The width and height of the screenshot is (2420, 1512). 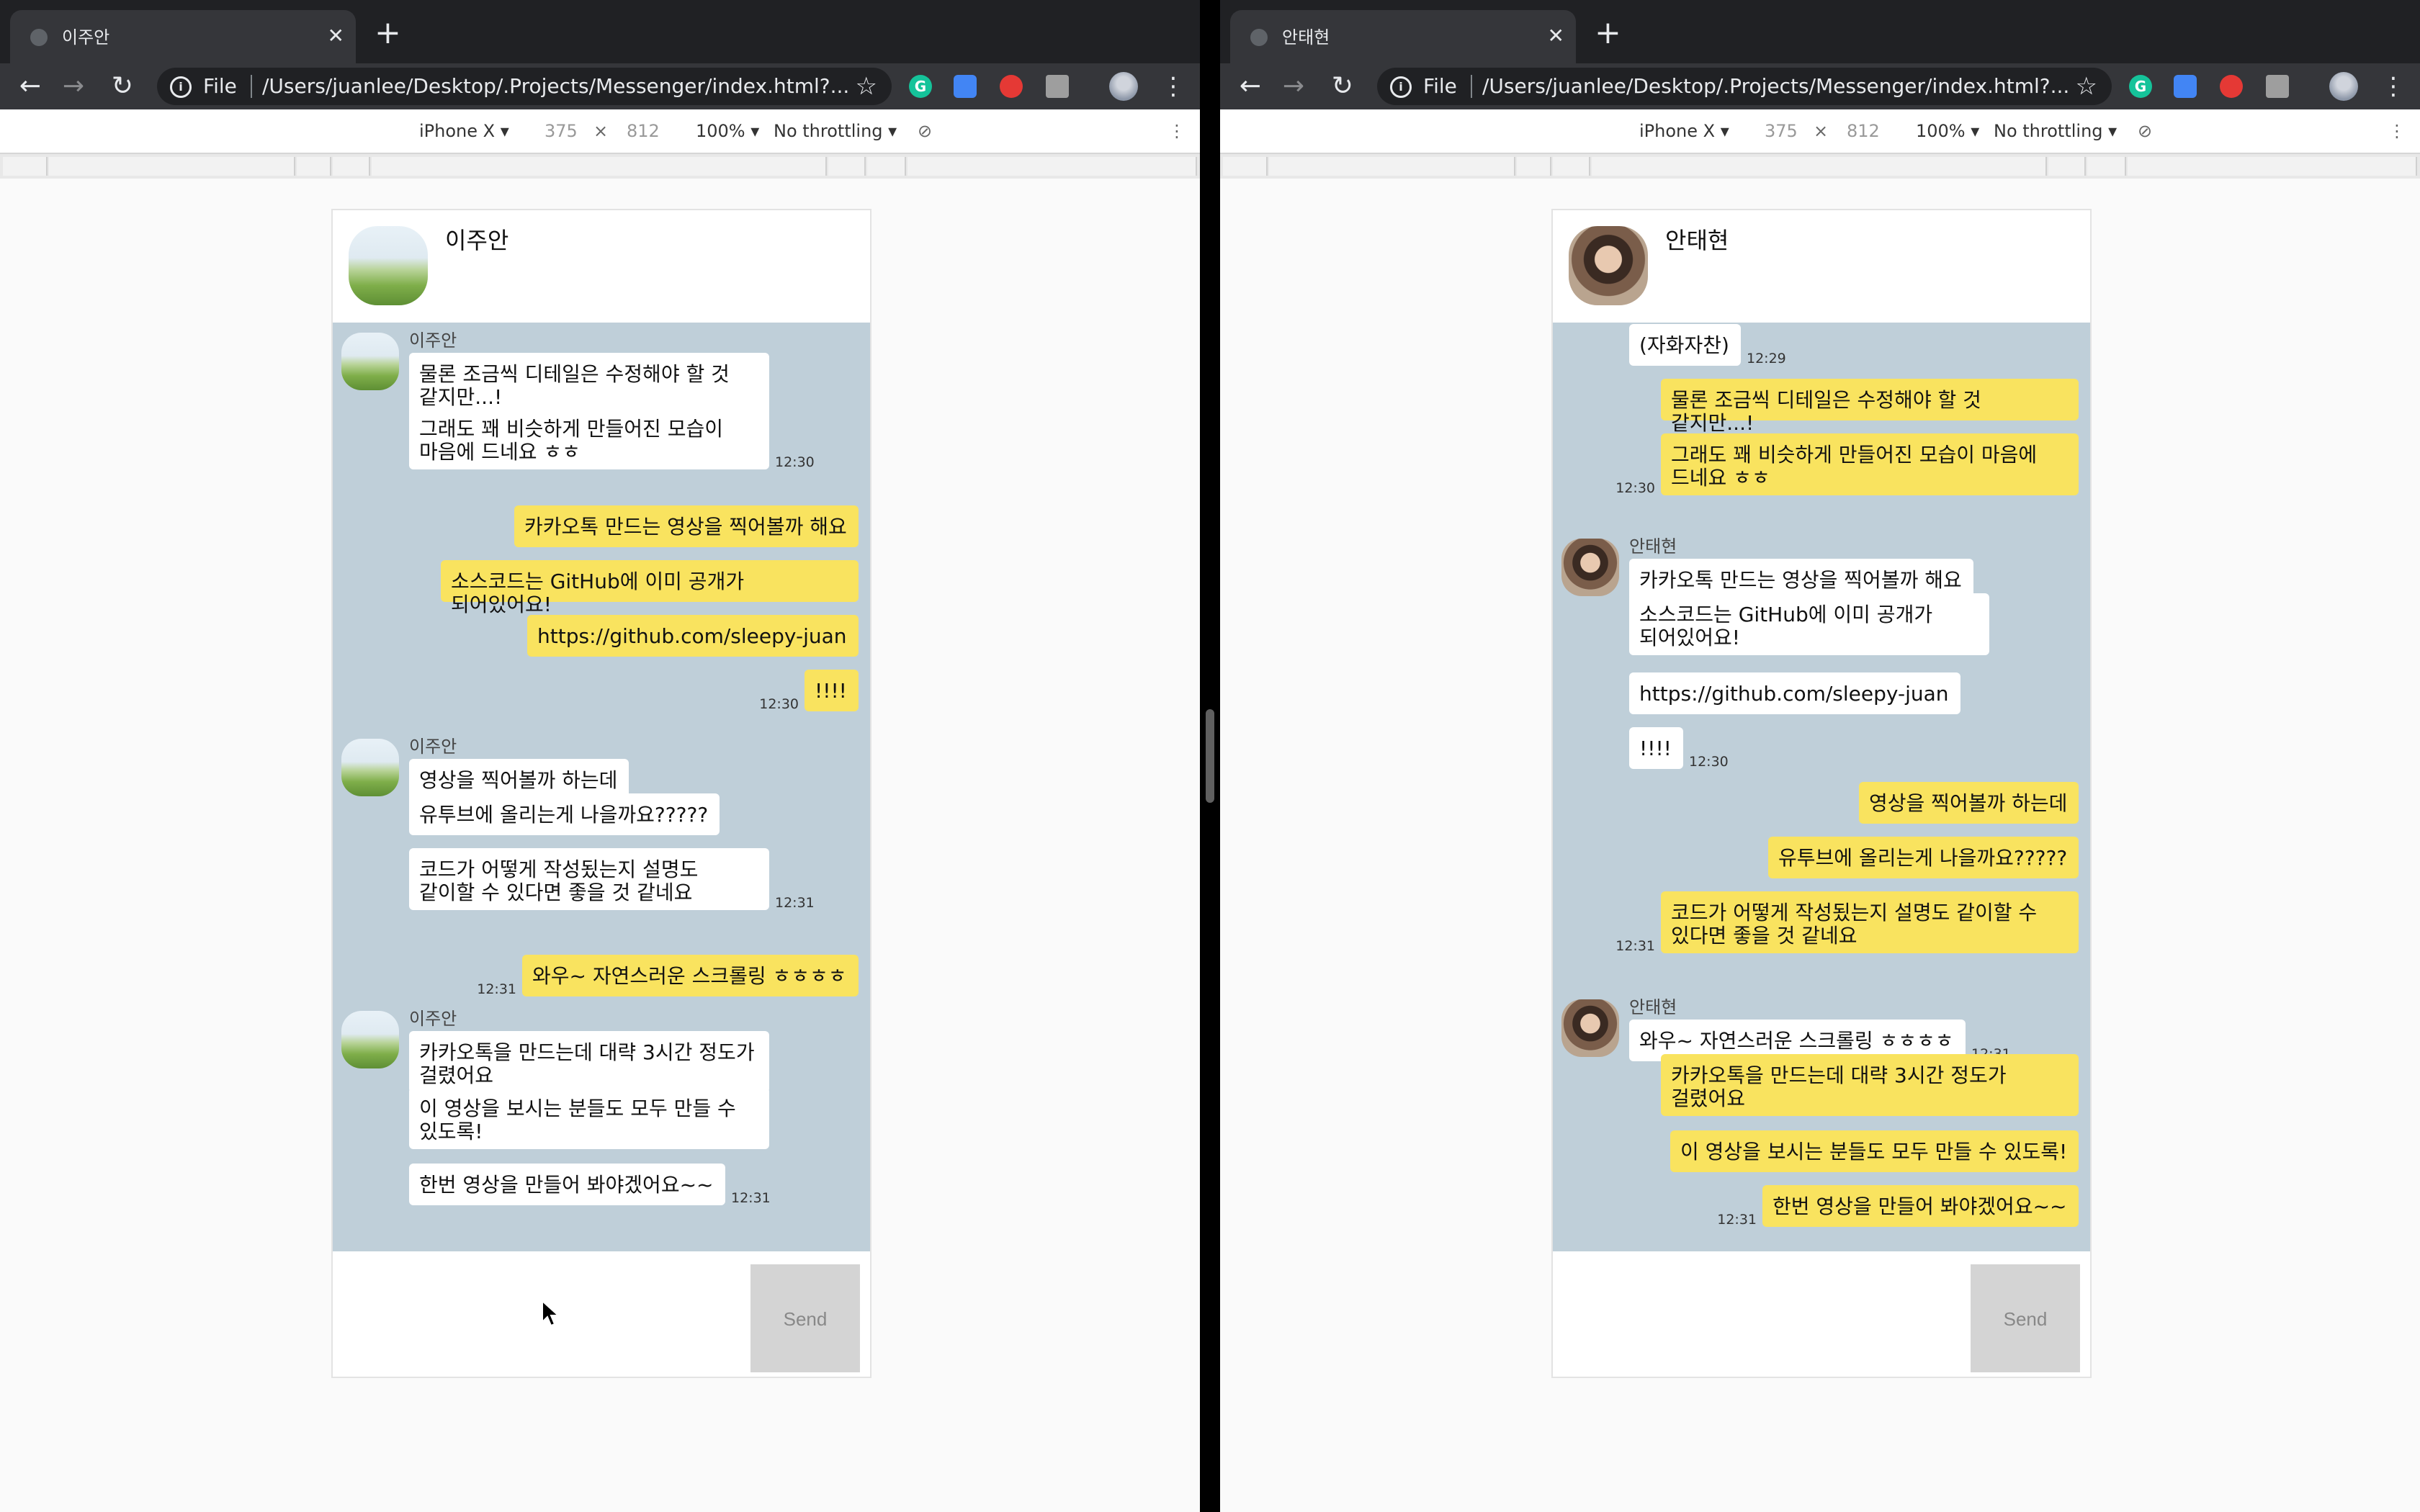 What do you see at coordinates (1969, 803) in the screenshot?
I see `message-bubble: 영상을 찍어볼까 하는데` at bounding box center [1969, 803].